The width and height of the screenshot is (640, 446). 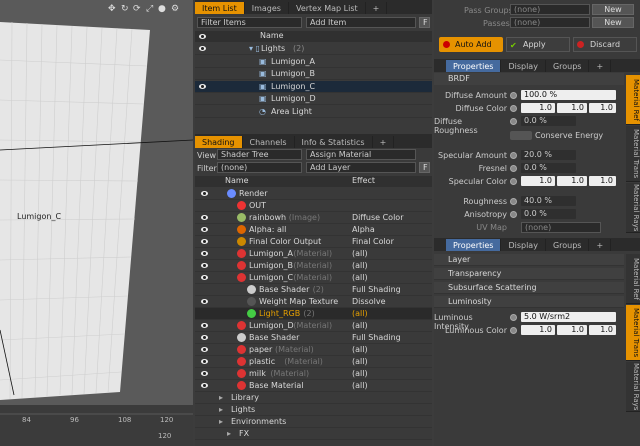 What do you see at coordinates (313, 206) in the screenshot?
I see `shader-tree-row: OUT` at bounding box center [313, 206].